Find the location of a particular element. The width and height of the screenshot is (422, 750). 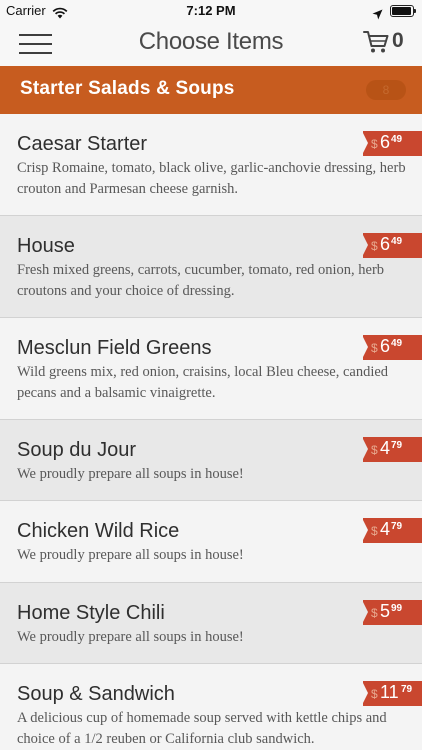

category-header: Starter Salads & Soups 8 is located at coordinates (211, 90).